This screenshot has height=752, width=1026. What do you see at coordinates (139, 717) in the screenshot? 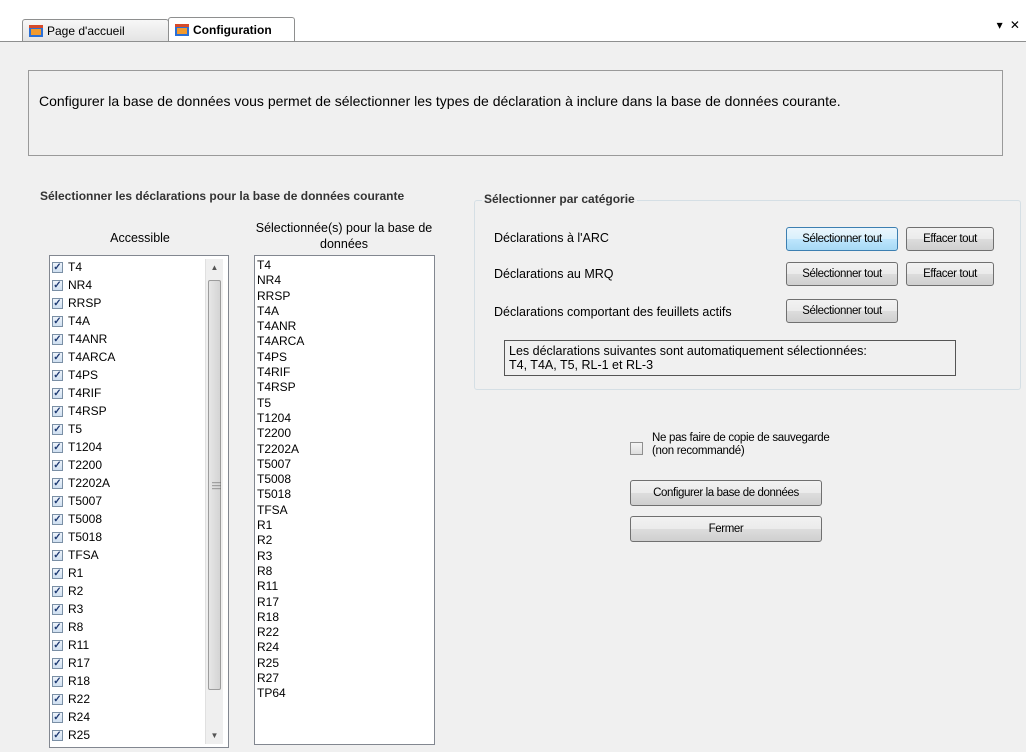
I see `accessible-list-item: ✓ R24` at bounding box center [139, 717].